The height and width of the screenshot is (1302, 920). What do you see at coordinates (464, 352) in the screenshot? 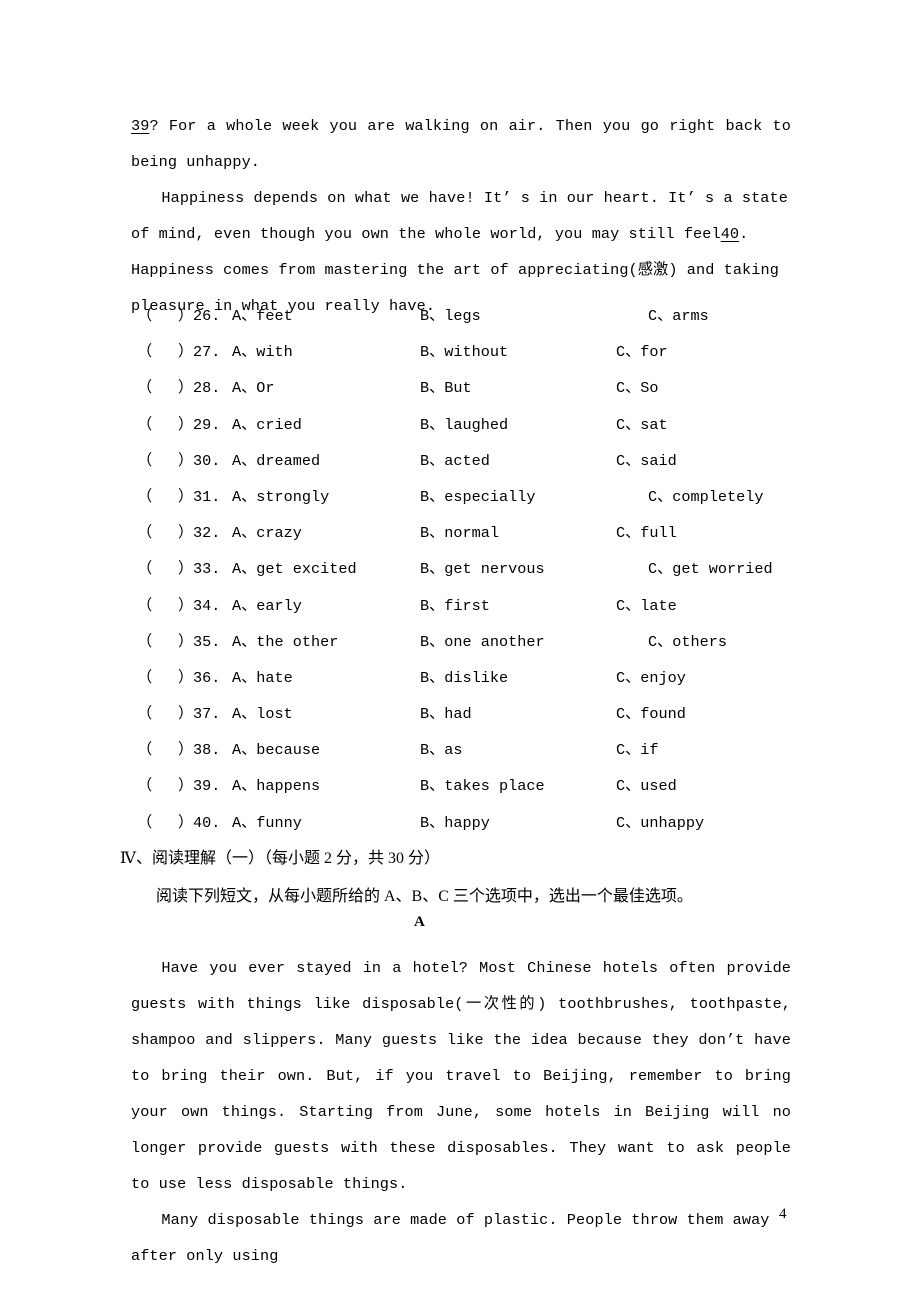
I see `option-b: B、without` at bounding box center [464, 352].